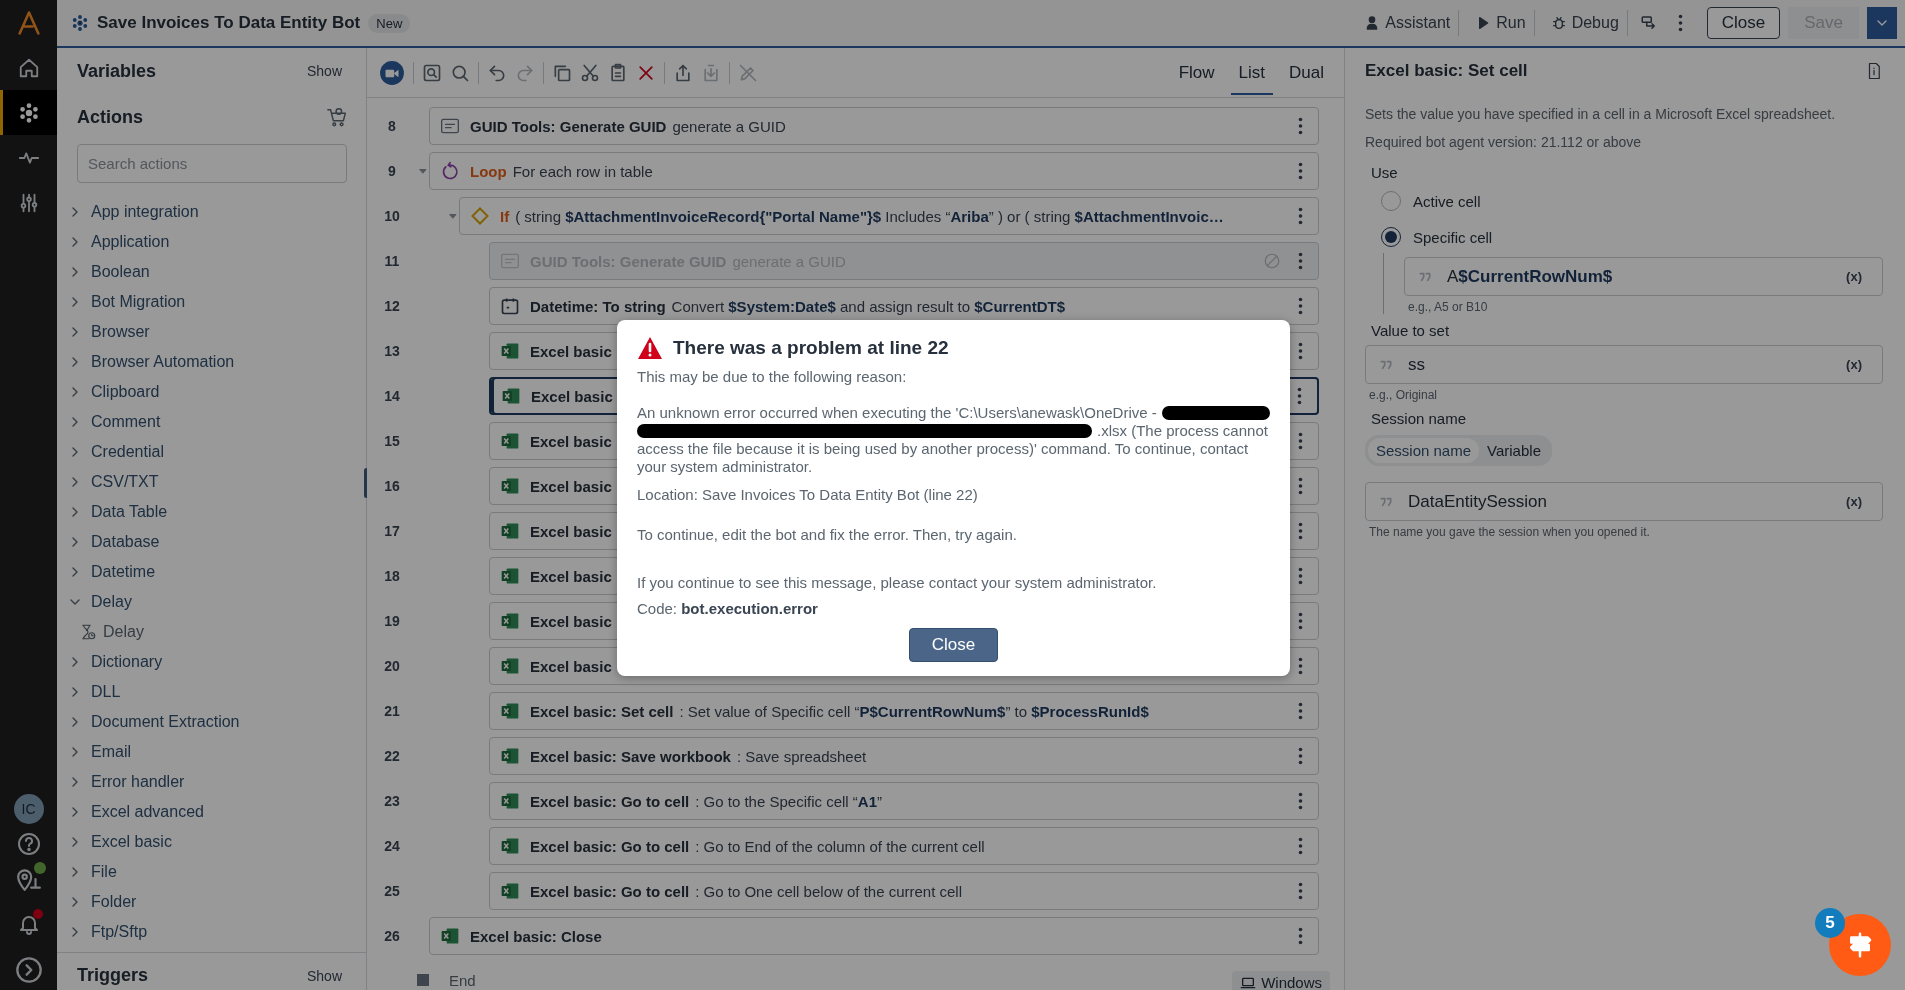 Image resolution: width=1905 pixels, height=990 pixels. Describe the element at coordinates (602, 711) in the screenshot. I see `step-title: Excel basic: Set cell` at that location.